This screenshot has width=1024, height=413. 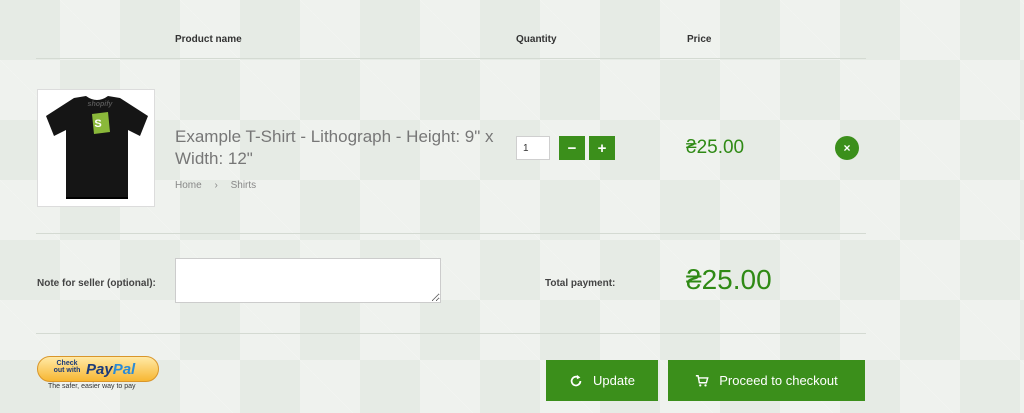 What do you see at coordinates (244, 185) in the screenshot?
I see `breadcrumb-shirts: Shirts` at bounding box center [244, 185].